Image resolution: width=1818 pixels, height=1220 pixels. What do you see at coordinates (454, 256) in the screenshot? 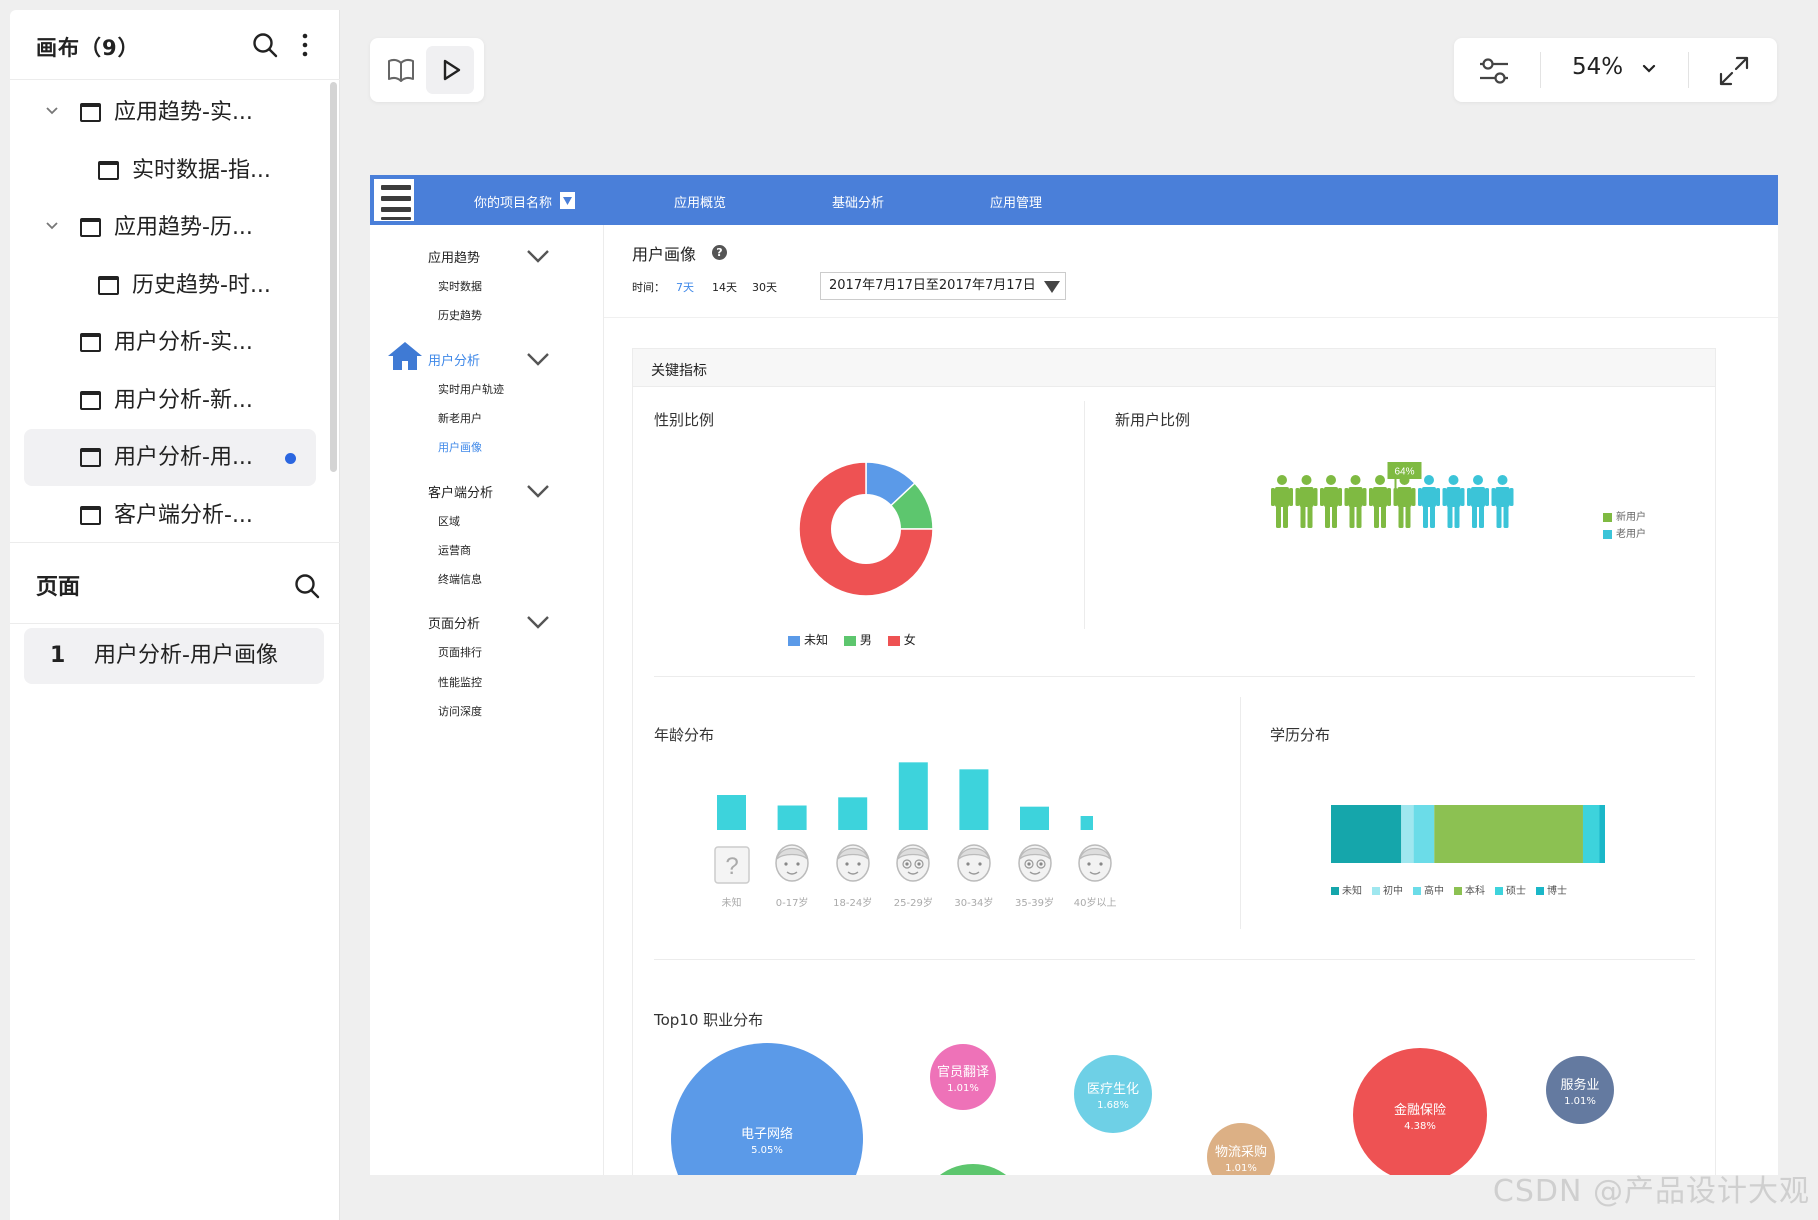
I see `side-menu-group: 应用趋势` at bounding box center [454, 256].